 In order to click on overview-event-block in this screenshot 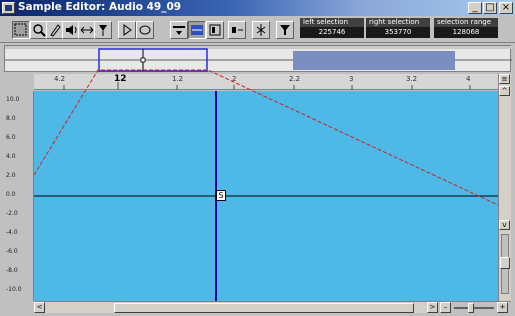, I will do `click(374, 60)`.